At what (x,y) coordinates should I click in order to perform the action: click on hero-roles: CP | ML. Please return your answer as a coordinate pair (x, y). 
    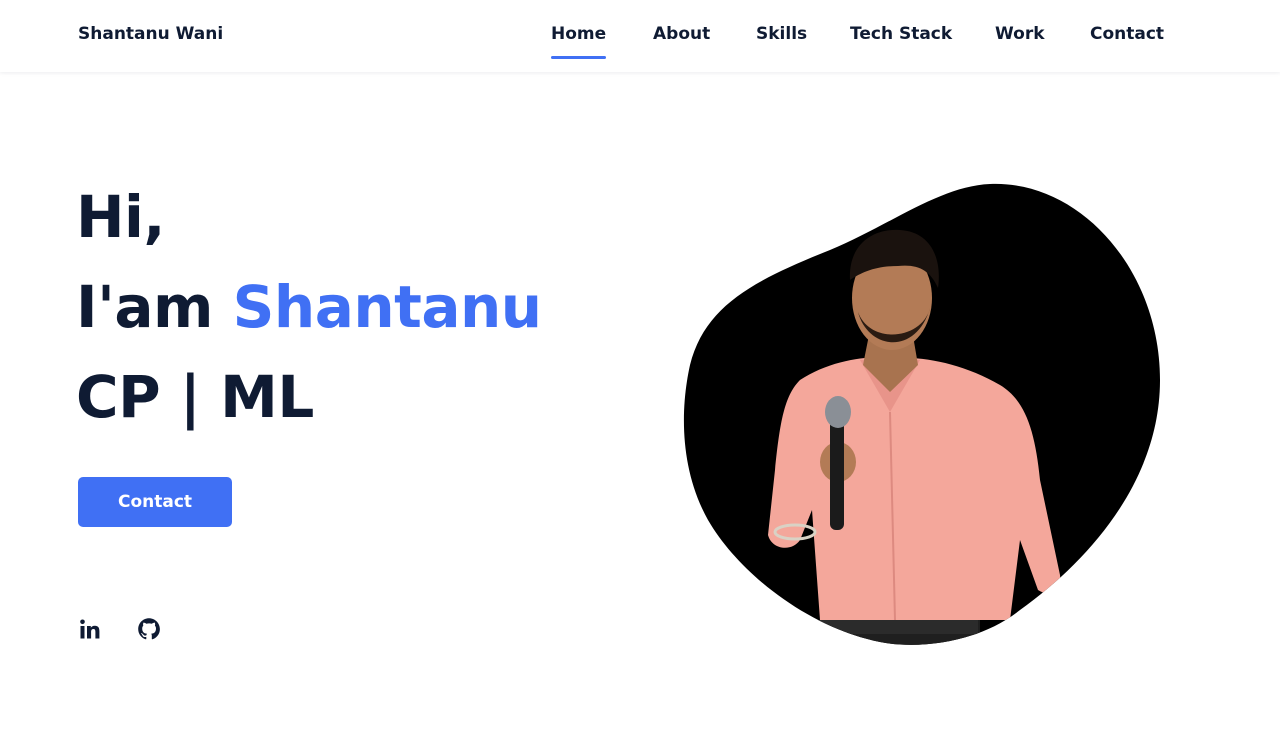
    Looking at the image, I should click on (195, 397).